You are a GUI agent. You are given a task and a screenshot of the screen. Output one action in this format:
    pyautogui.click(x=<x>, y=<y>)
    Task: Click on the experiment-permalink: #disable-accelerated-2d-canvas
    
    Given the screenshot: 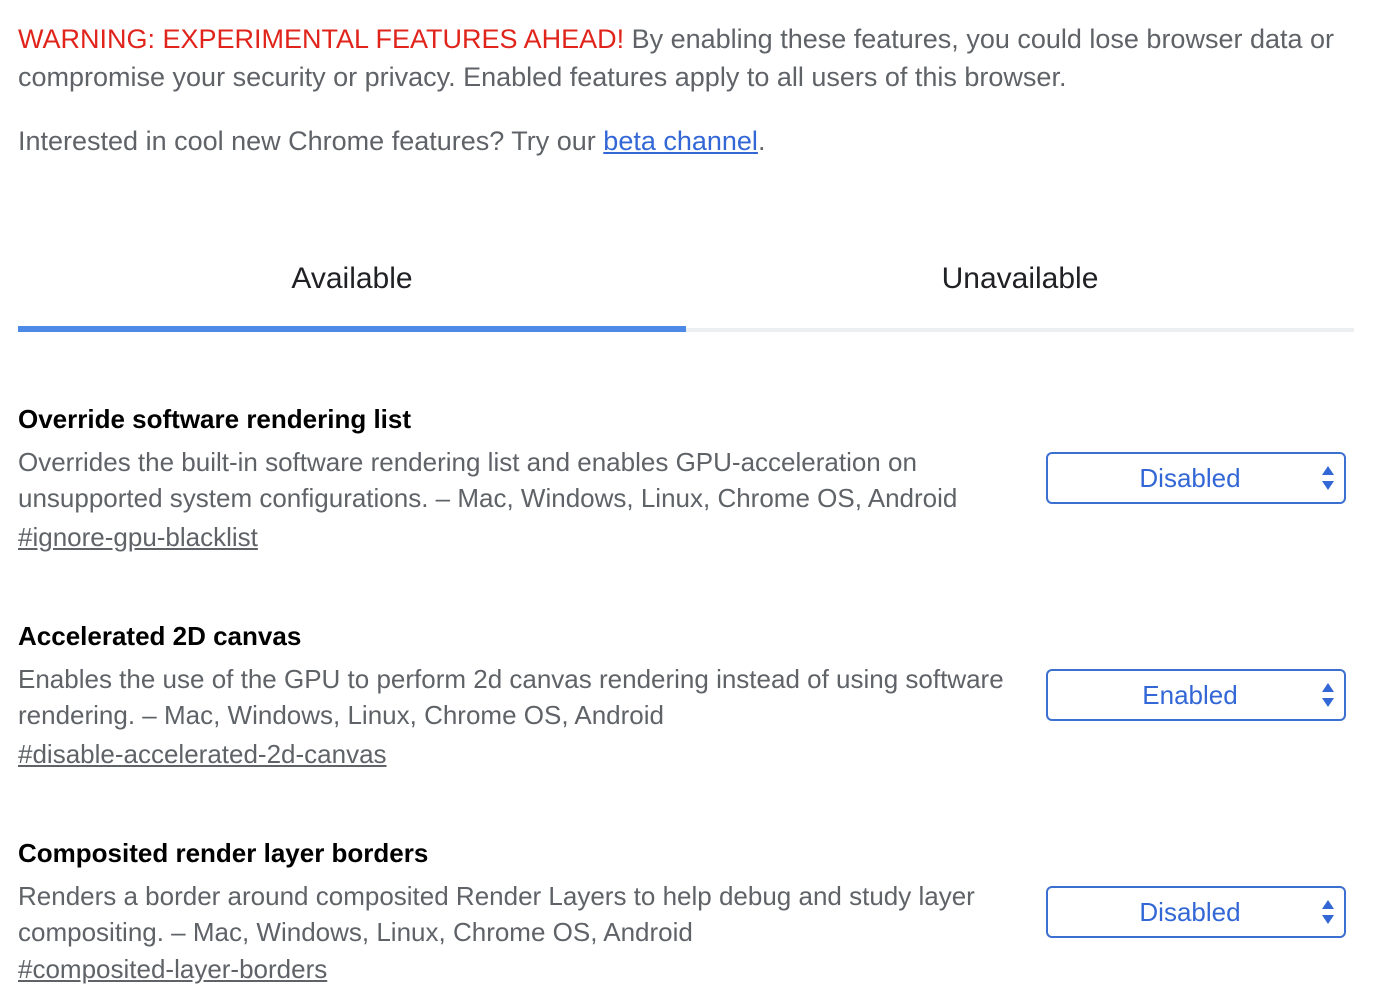 What is the action you would take?
    pyautogui.click(x=202, y=754)
    